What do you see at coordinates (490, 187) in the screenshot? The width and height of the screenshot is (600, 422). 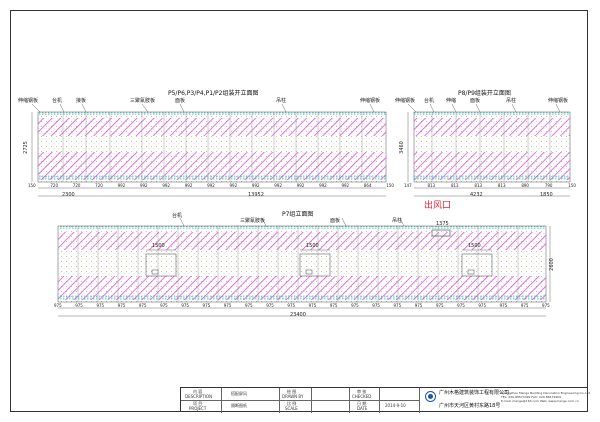 I see `view2-bottom-dims: 147 813 813 813 813 890 790 150` at bounding box center [490, 187].